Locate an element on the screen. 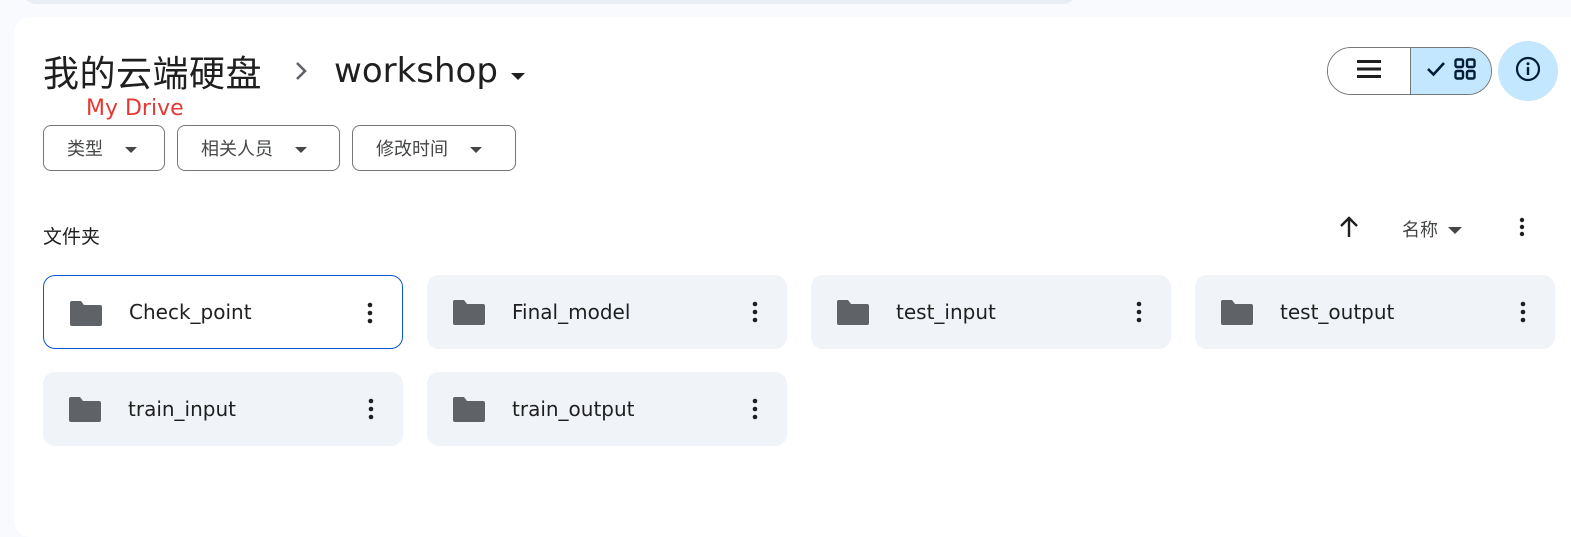  info-button is located at coordinates (1528, 71).